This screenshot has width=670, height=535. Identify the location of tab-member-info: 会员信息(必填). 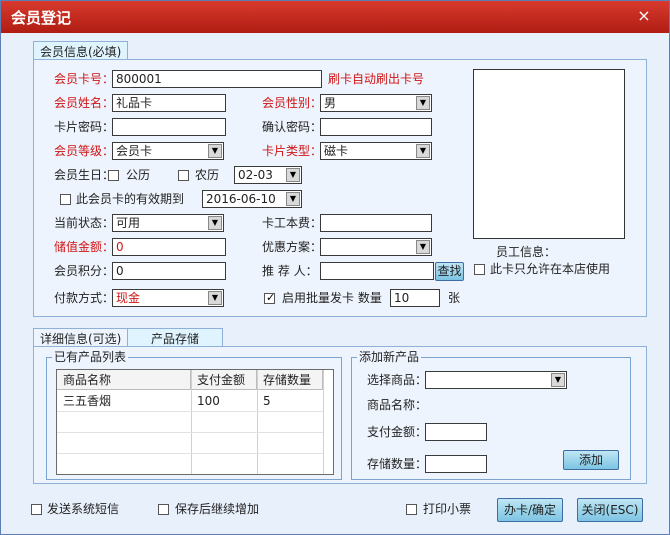
(81, 50).